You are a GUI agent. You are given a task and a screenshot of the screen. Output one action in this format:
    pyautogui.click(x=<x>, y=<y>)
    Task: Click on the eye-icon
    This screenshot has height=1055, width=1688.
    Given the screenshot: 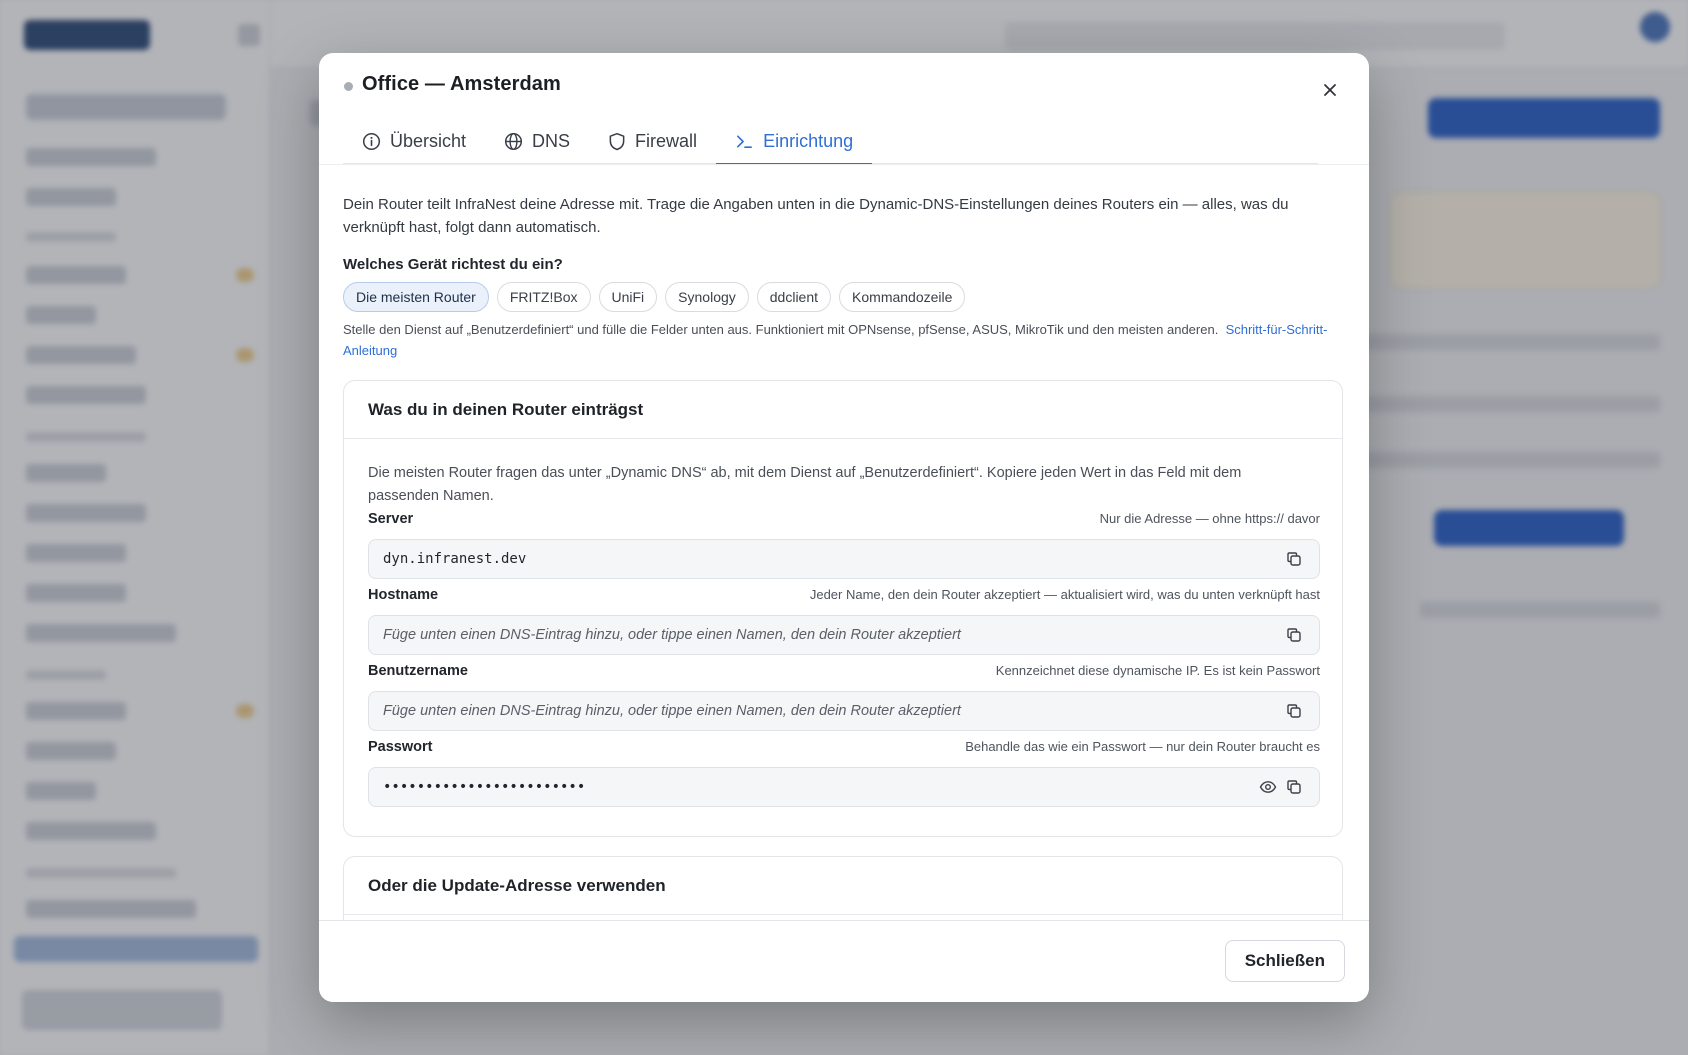 What is the action you would take?
    pyautogui.click(x=1268, y=787)
    